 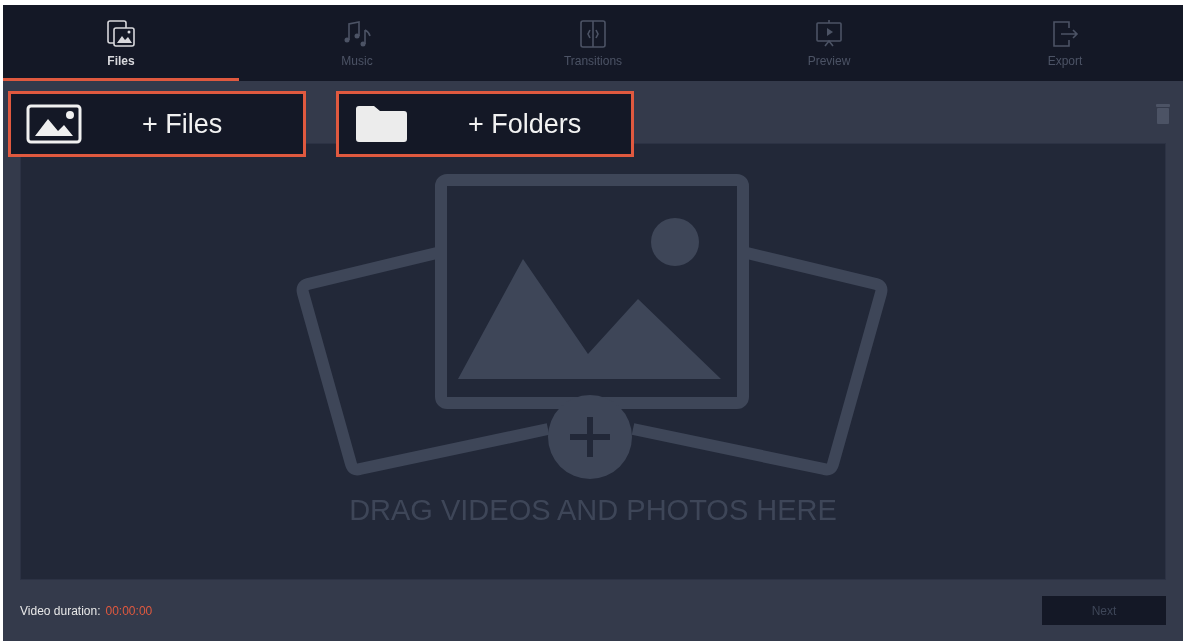 What do you see at coordinates (129, 611) in the screenshot?
I see `duration-value: 00:00:00` at bounding box center [129, 611].